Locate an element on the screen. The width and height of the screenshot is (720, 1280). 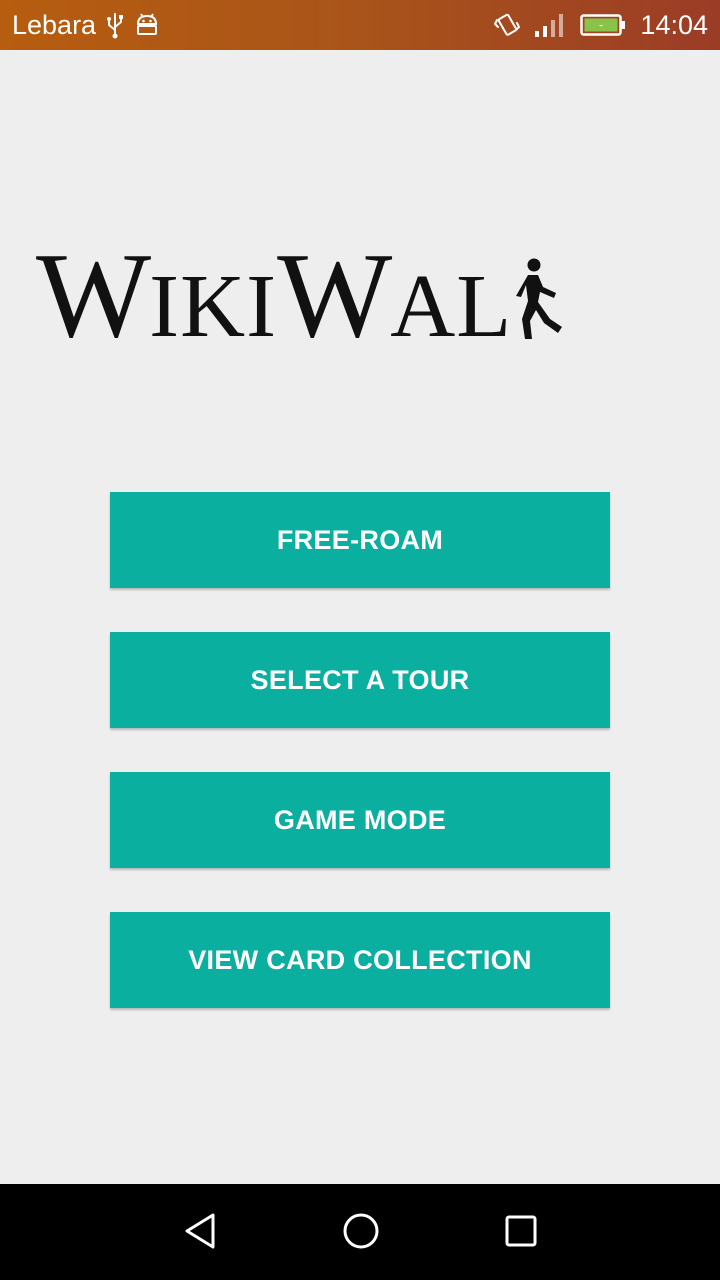
status-right: 14:04 is located at coordinates (601, 25).